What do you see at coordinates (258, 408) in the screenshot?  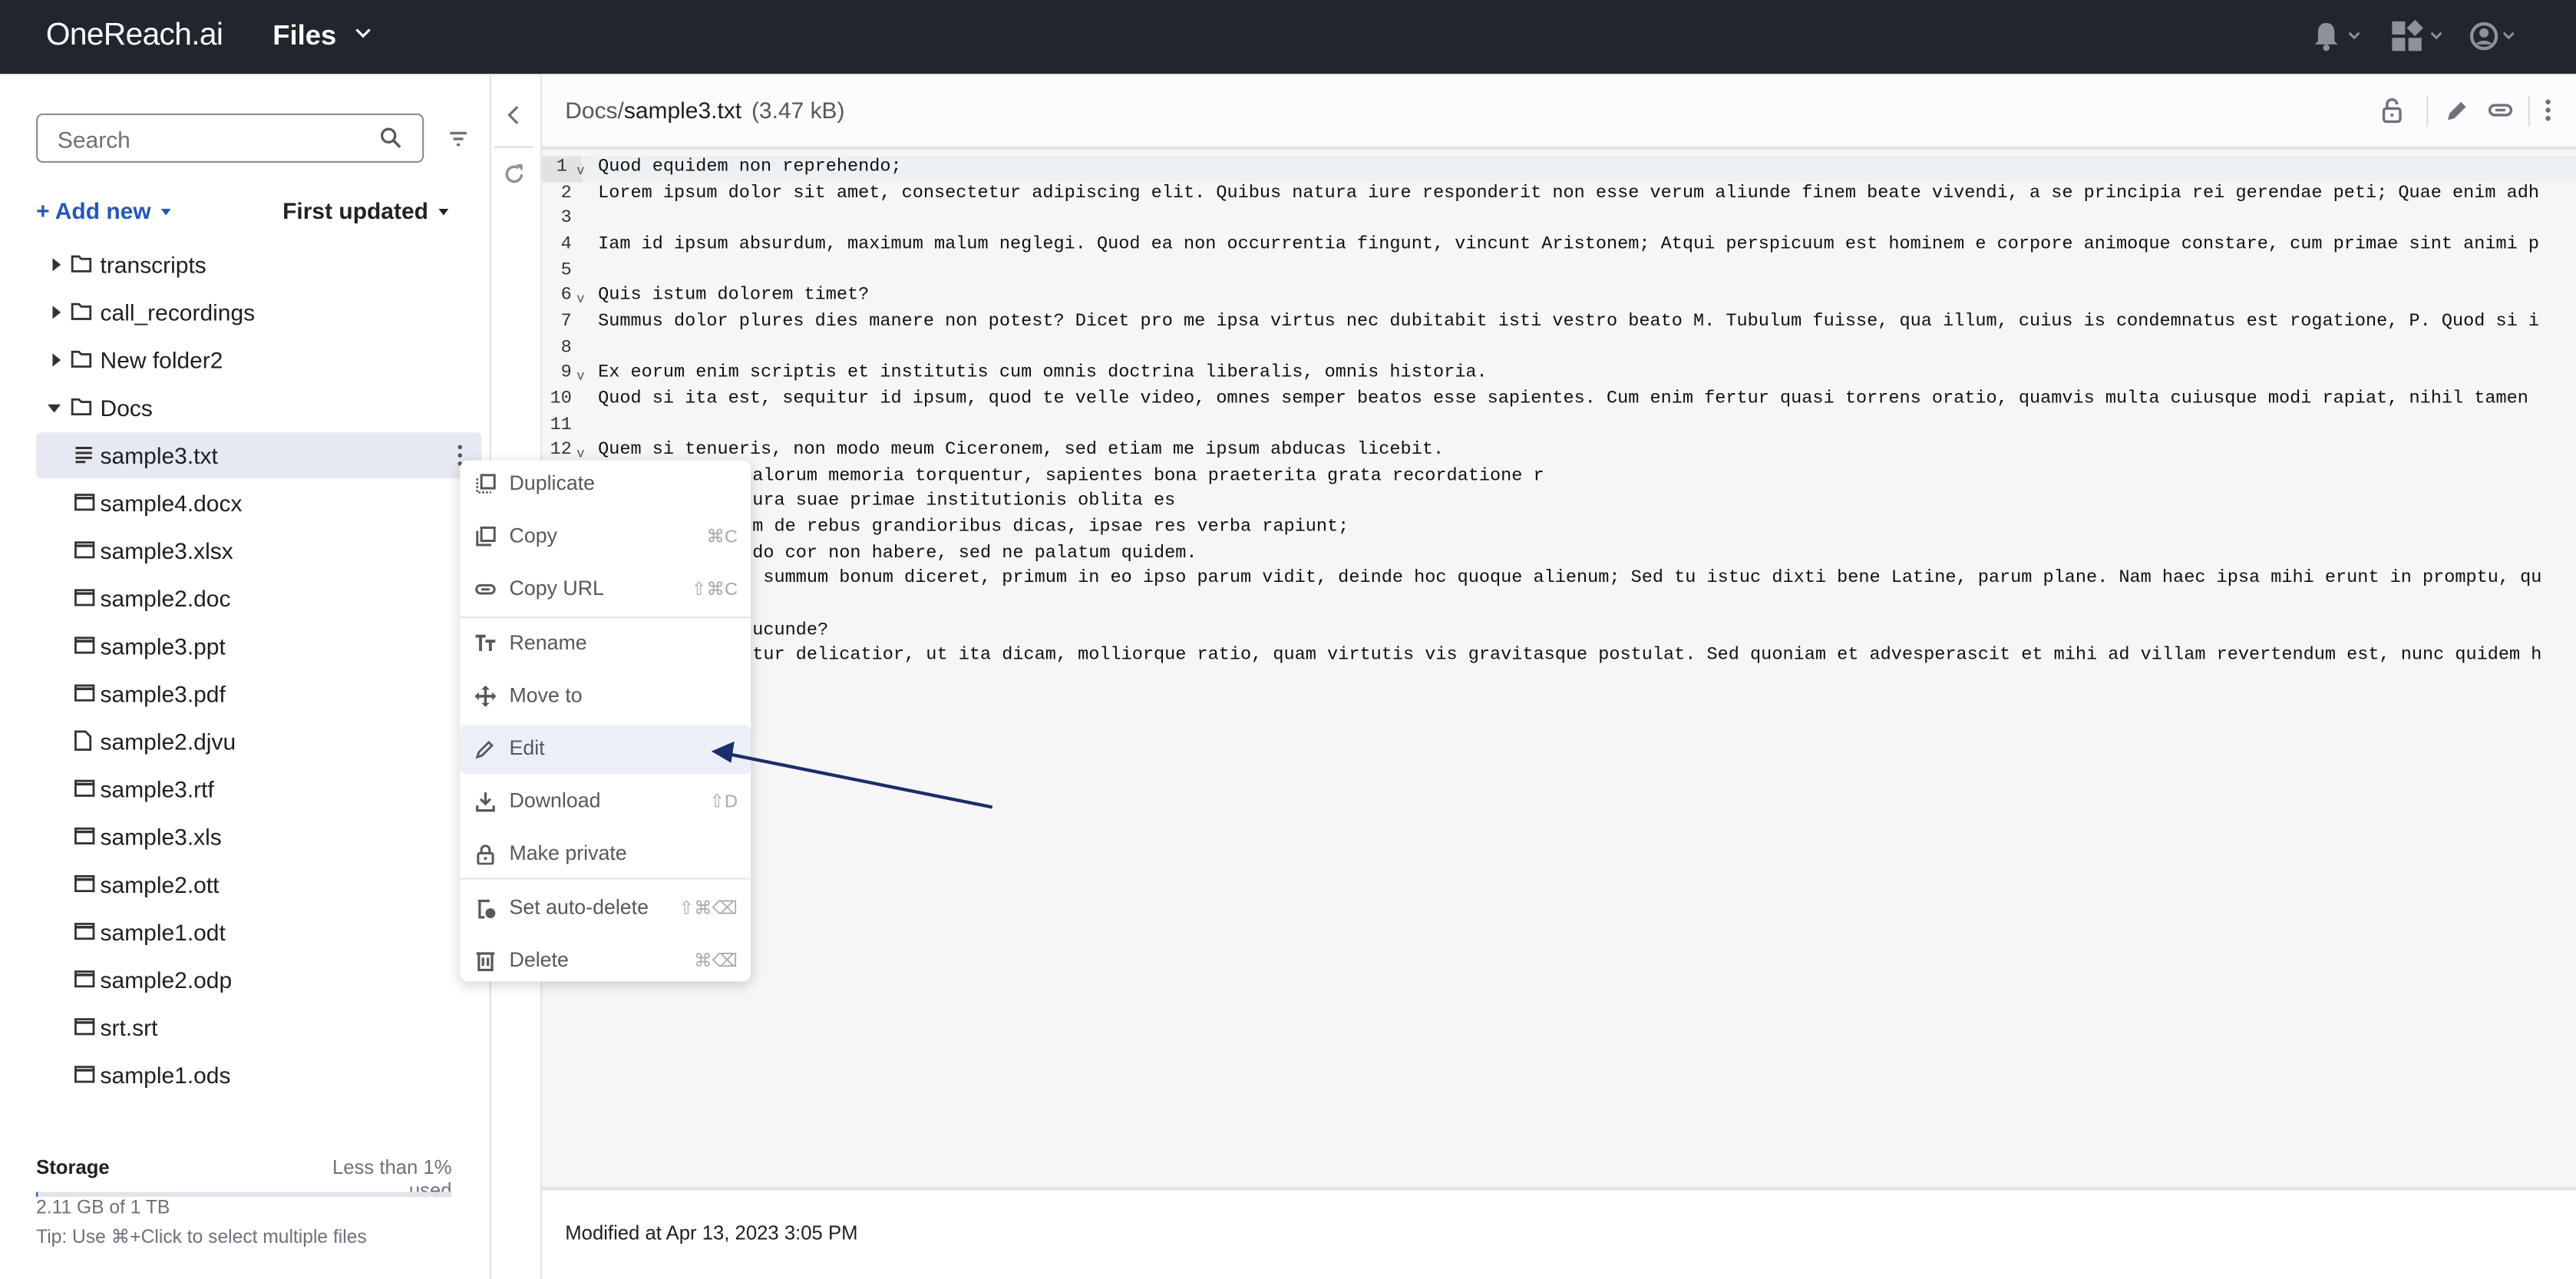 I see `tree-item-docs: Docs` at bounding box center [258, 408].